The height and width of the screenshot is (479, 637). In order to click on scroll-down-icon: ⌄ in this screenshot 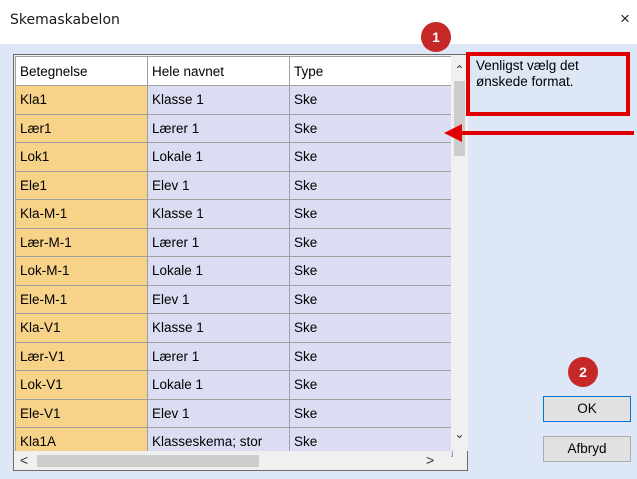, I will do `click(459, 434)`.